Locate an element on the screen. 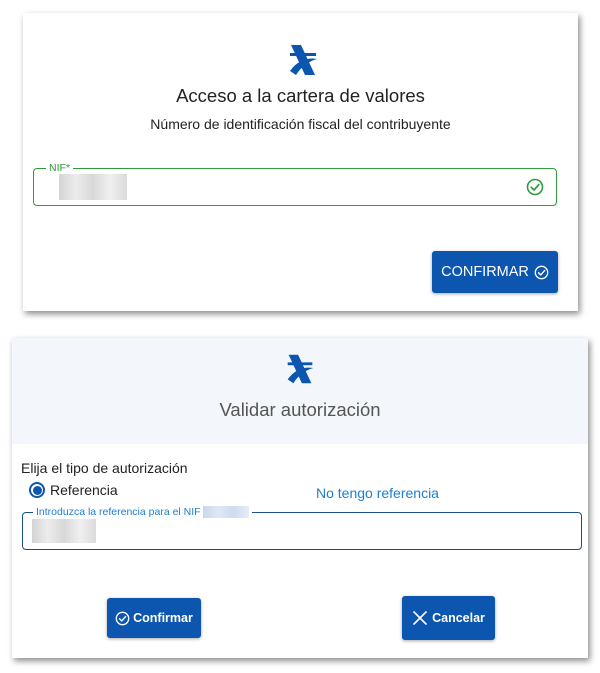  confirm-button-label: CONFIRMAR is located at coordinates (485, 272).